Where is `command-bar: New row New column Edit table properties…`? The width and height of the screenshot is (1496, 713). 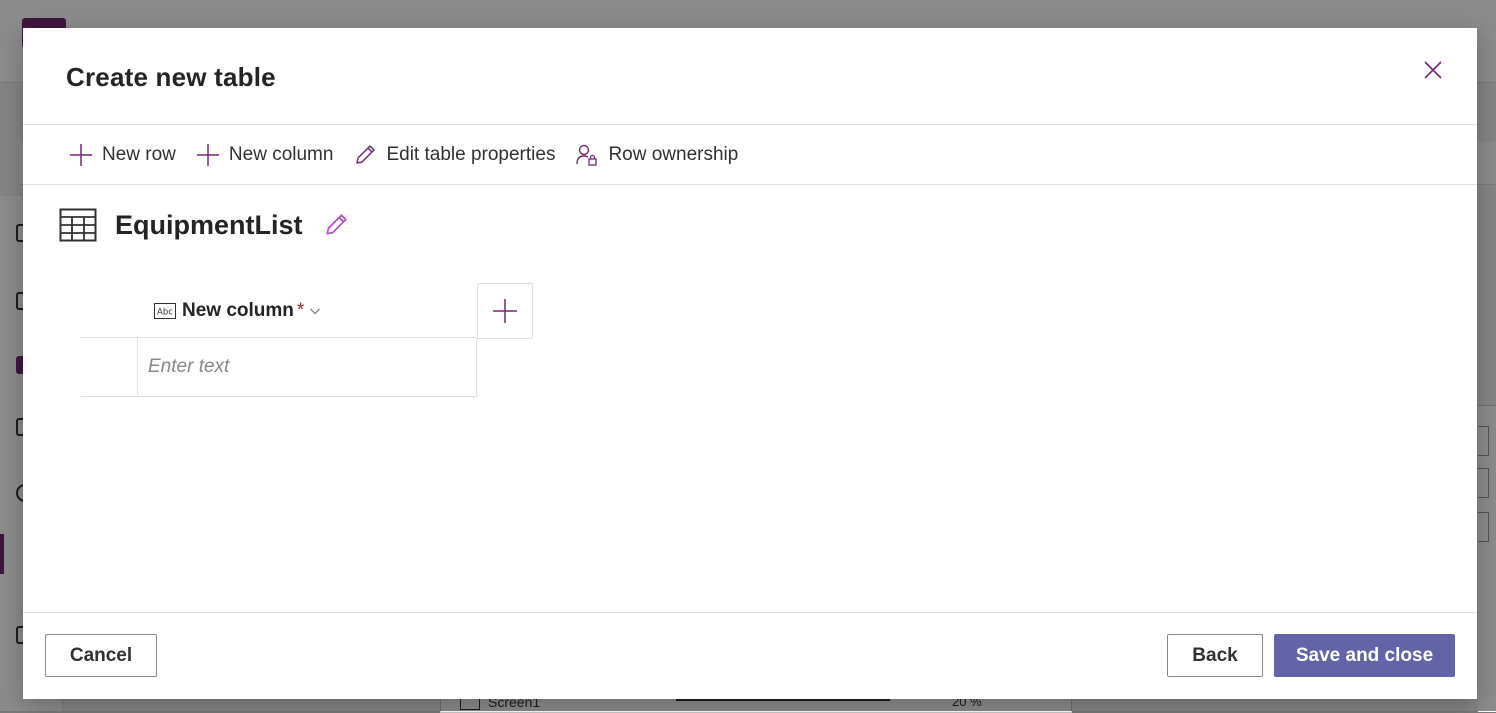
command-bar: New row New column Edit table properties… is located at coordinates (750, 154).